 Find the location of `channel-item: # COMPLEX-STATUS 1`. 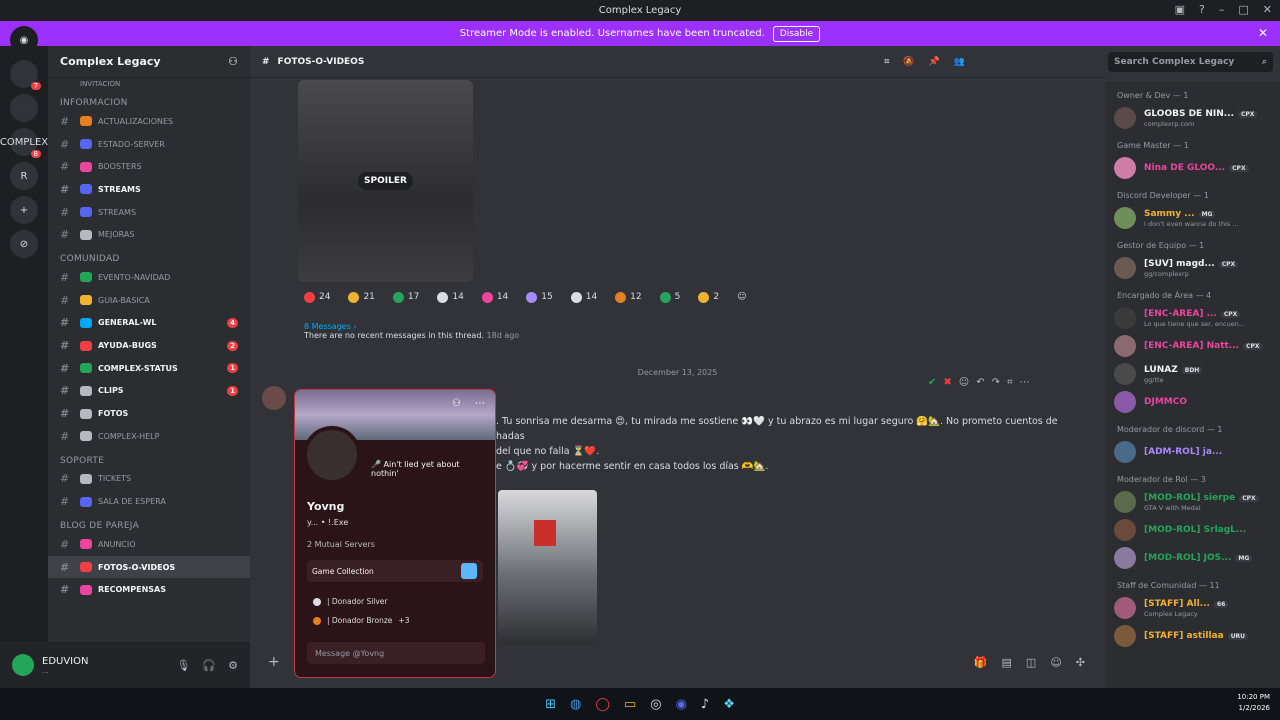

channel-item: # COMPLEX-STATUS 1 is located at coordinates (149, 368).